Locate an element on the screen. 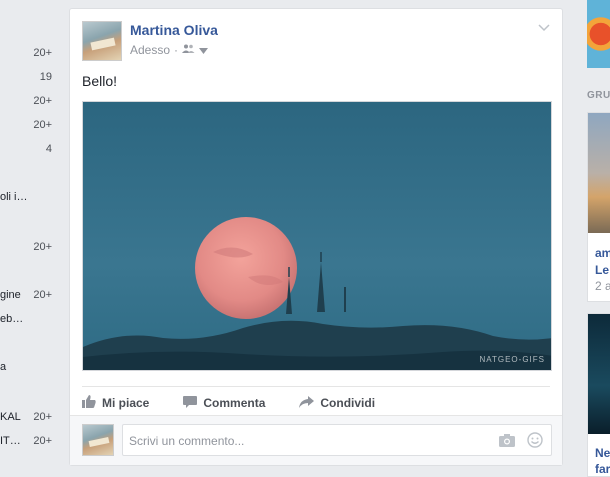 This screenshot has height=477, width=610. post-text: Bello! is located at coordinates (100, 81).